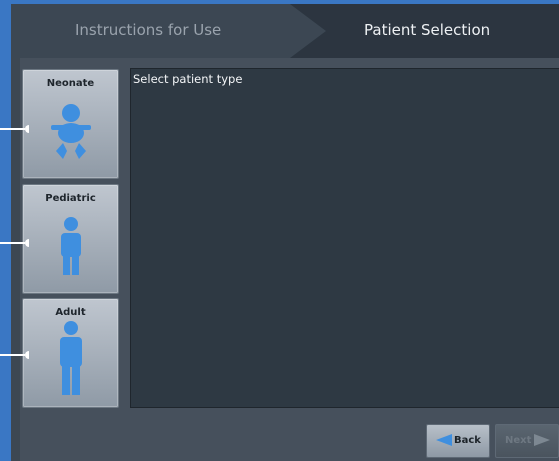 The height and width of the screenshot is (461, 559). I want to click on left-strip, so click(15, 259).